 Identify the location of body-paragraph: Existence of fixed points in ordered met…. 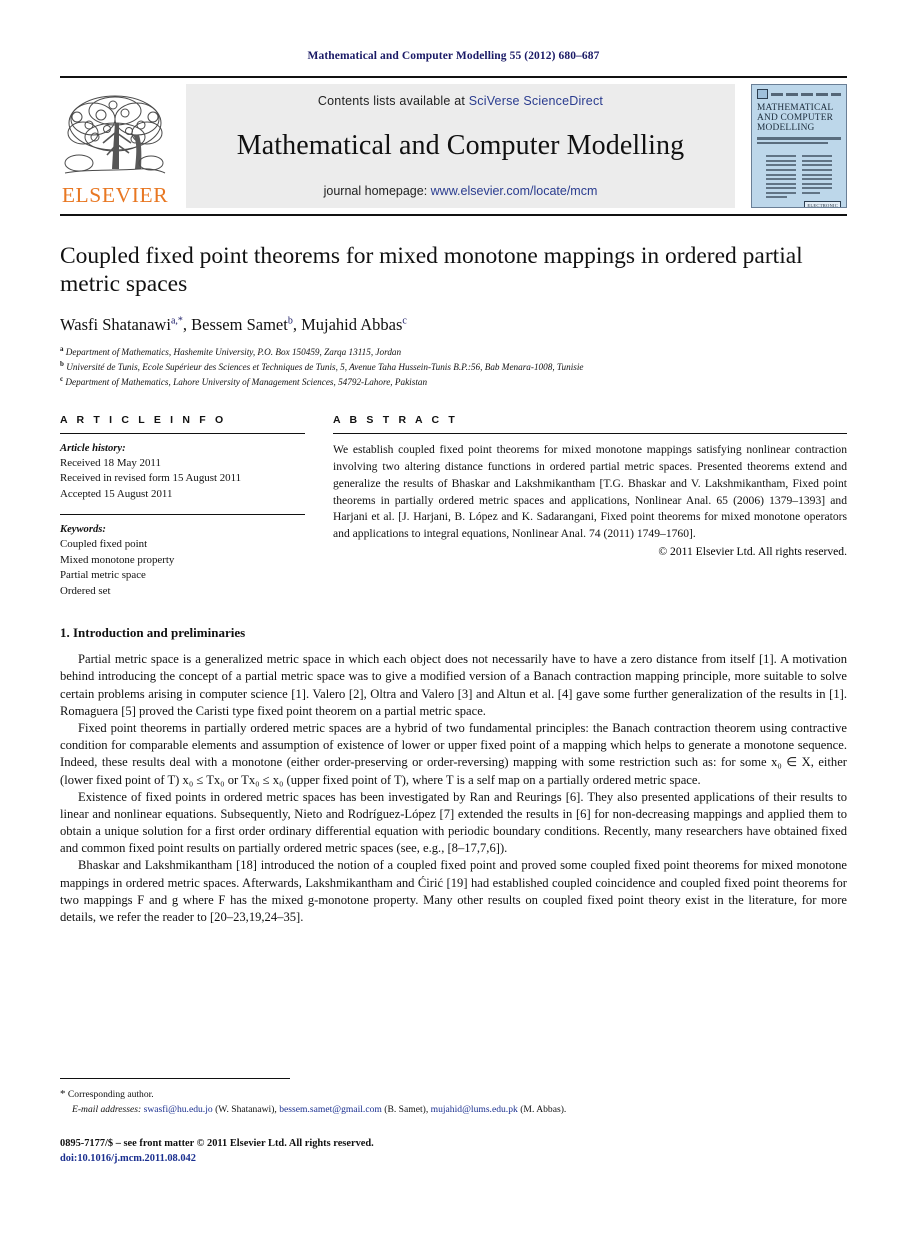
(453, 822).